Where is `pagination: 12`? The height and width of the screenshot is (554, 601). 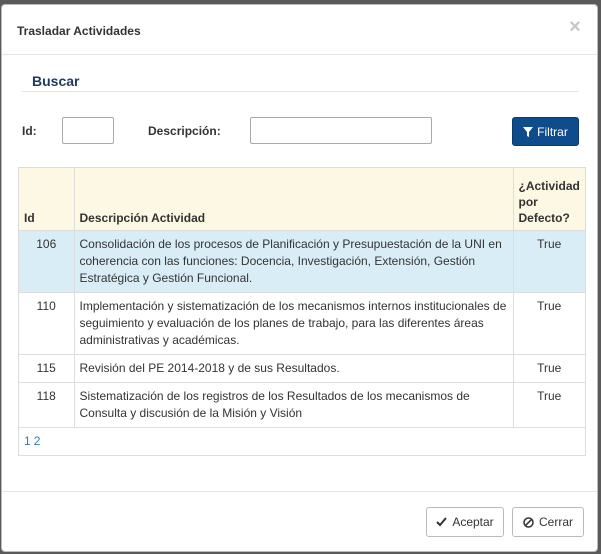 pagination: 12 is located at coordinates (302, 441).